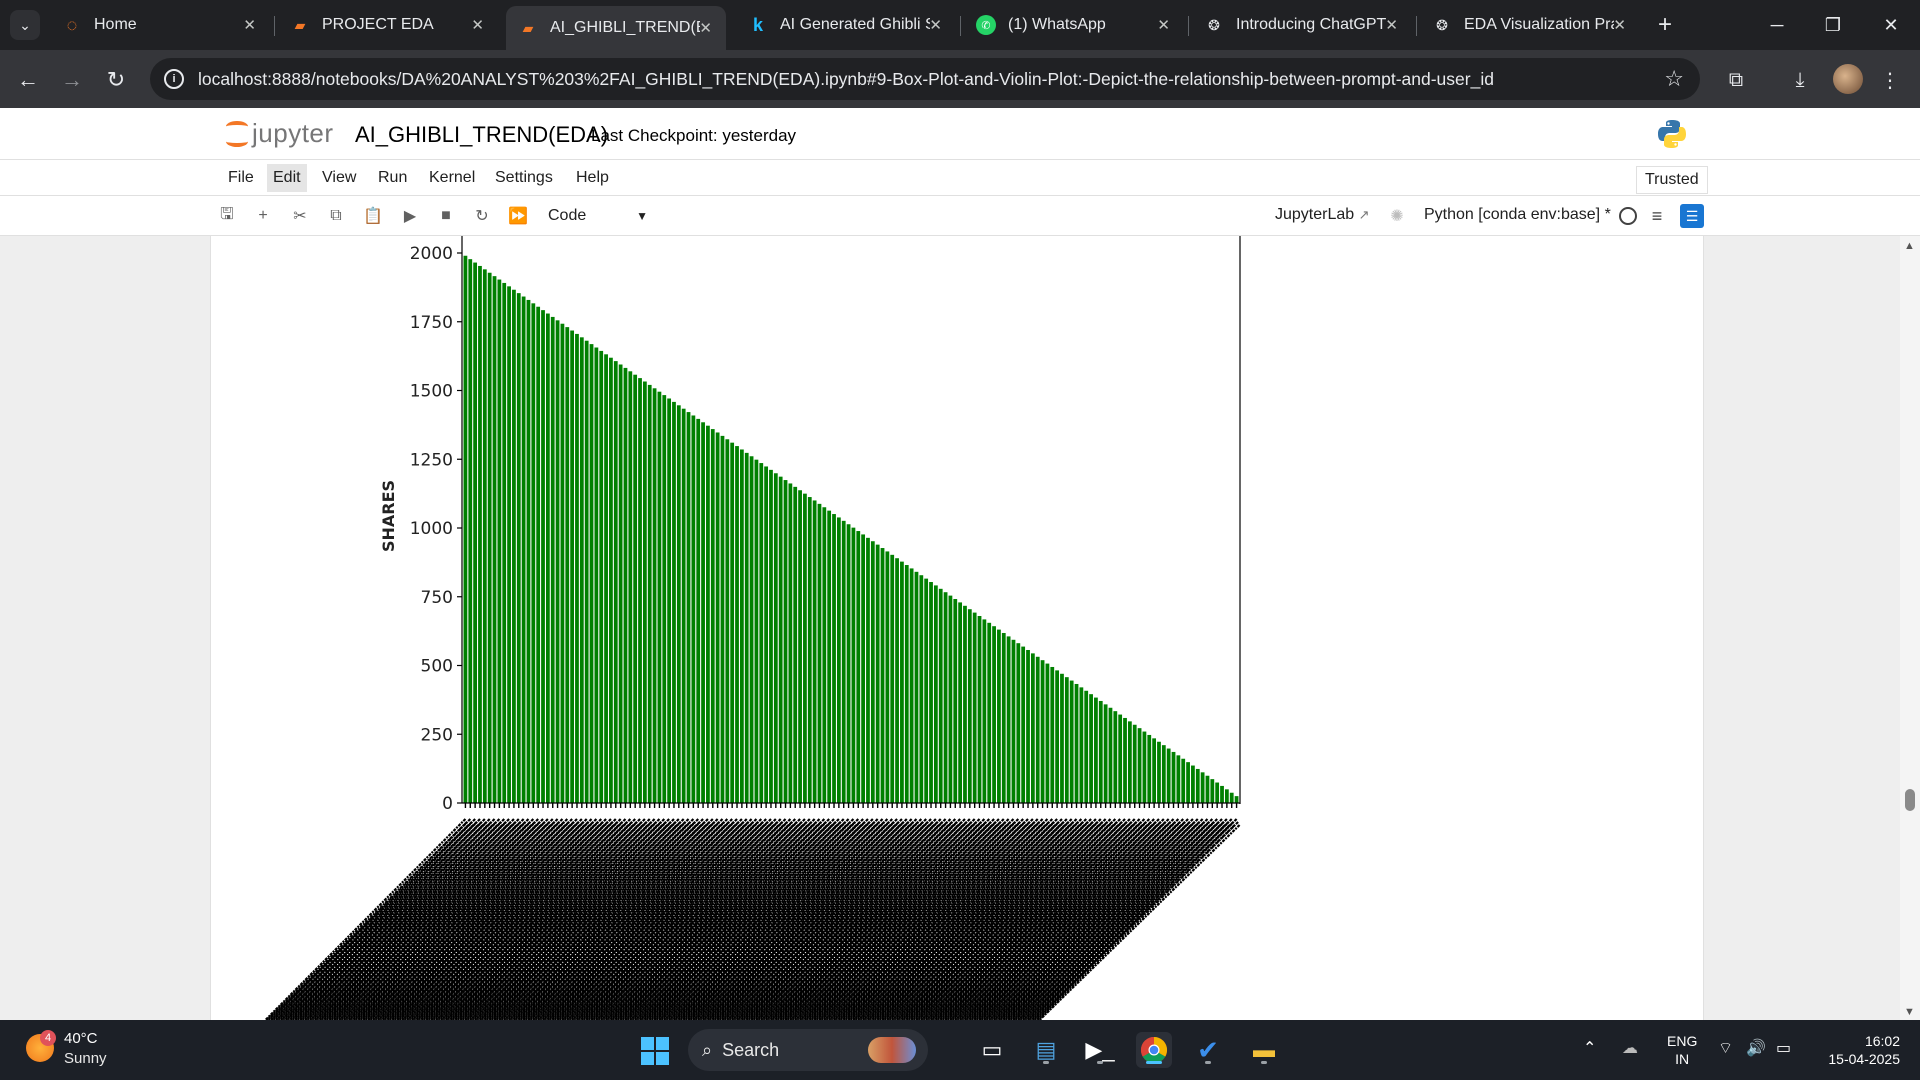  Describe the element at coordinates (263, 216) in the screenshot. I see `insert-cell-icon: +` at that location.